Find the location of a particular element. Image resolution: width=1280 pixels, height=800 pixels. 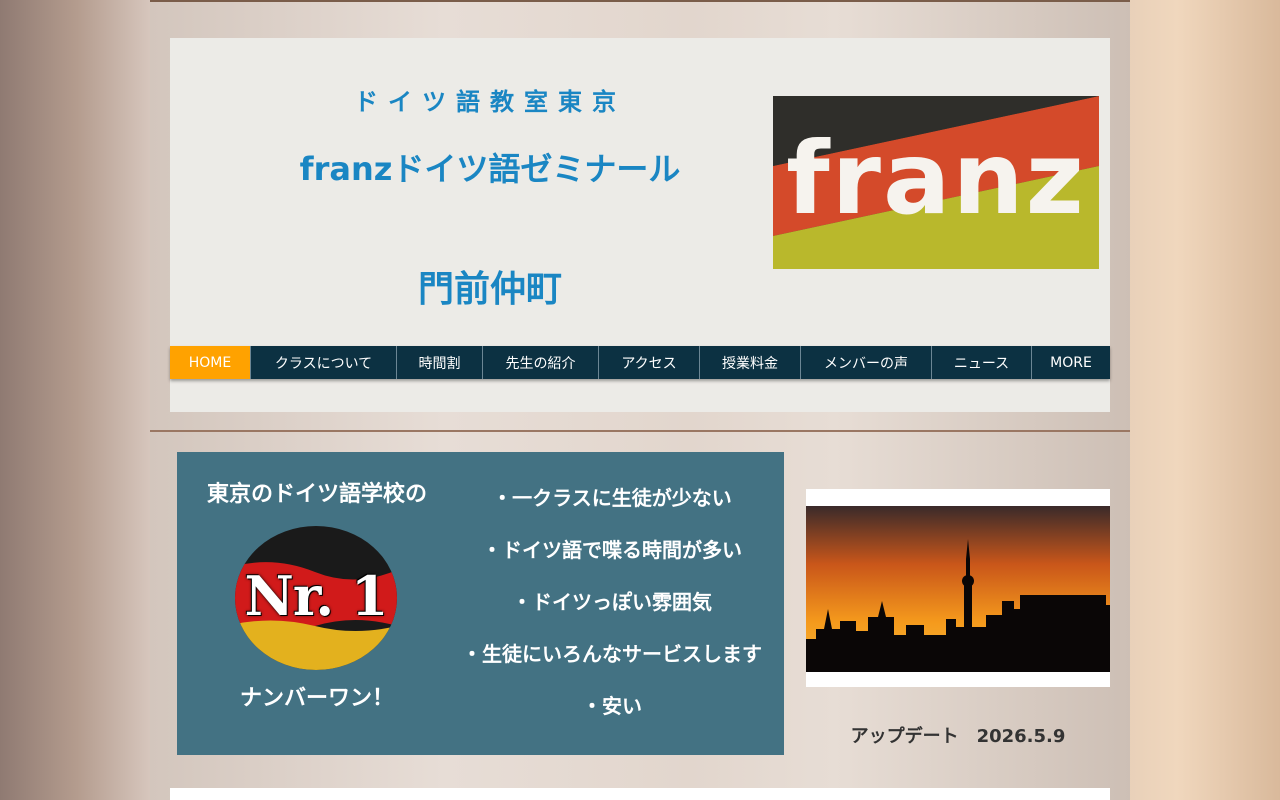

badge-text: Nr. 1 is located at coordinates (316, 596).